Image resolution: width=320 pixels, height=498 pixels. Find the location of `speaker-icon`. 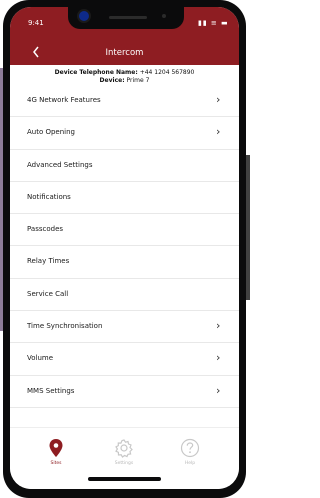

speaker-icon is located at coordinates (128, 17).